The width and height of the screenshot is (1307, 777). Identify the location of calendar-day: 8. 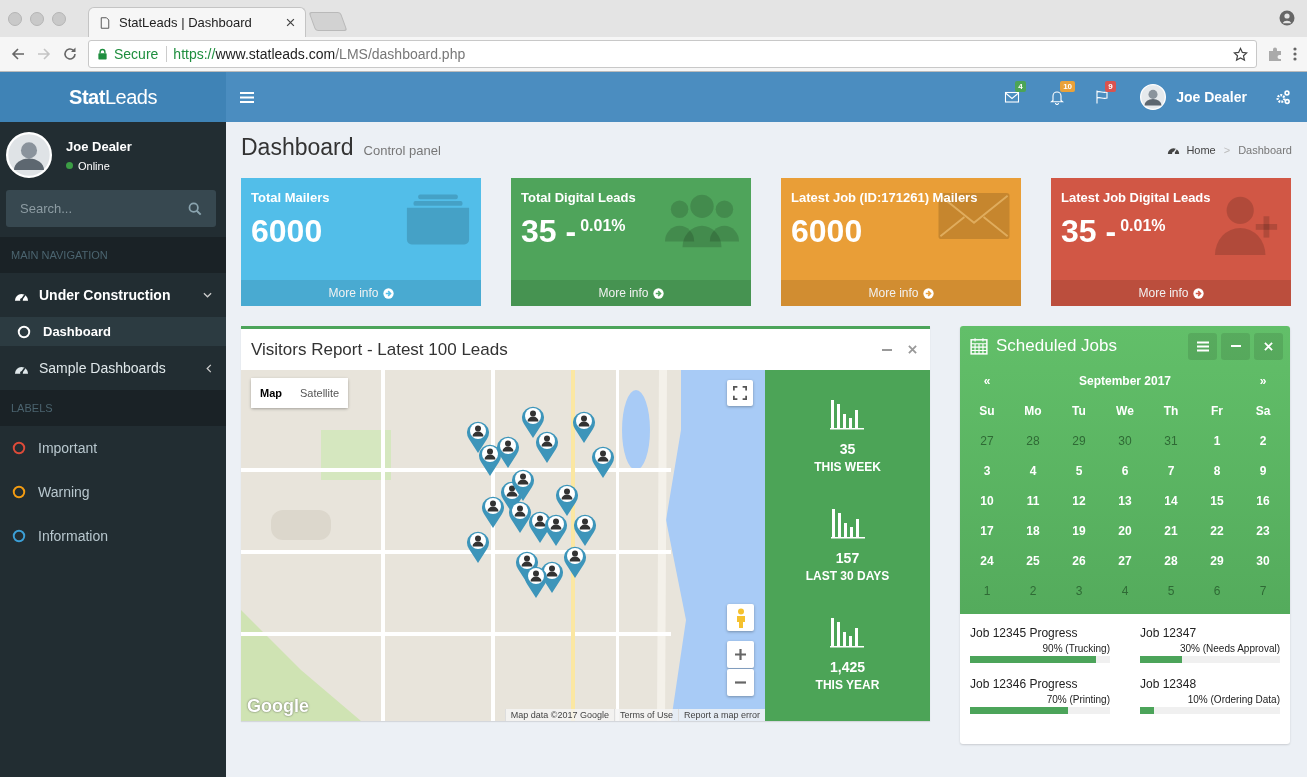
(1217, 471).